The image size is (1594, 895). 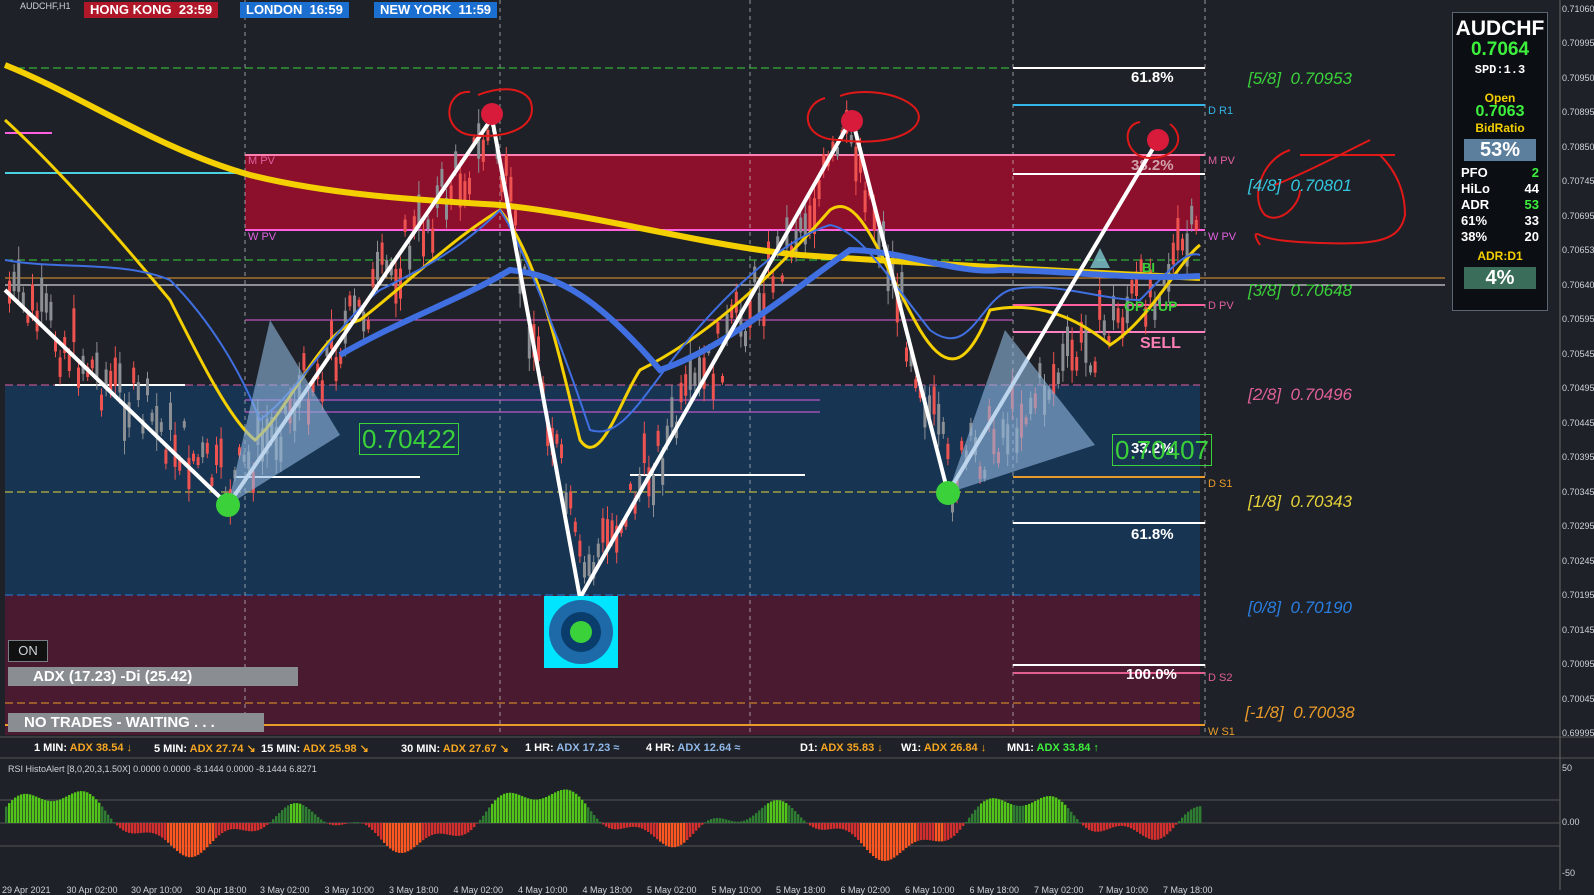 What do you see at coordinates (1188, 890) in the screenshot?
I see `time-axis-label: 7 May 18:00` at bounding box center [1188, 890].